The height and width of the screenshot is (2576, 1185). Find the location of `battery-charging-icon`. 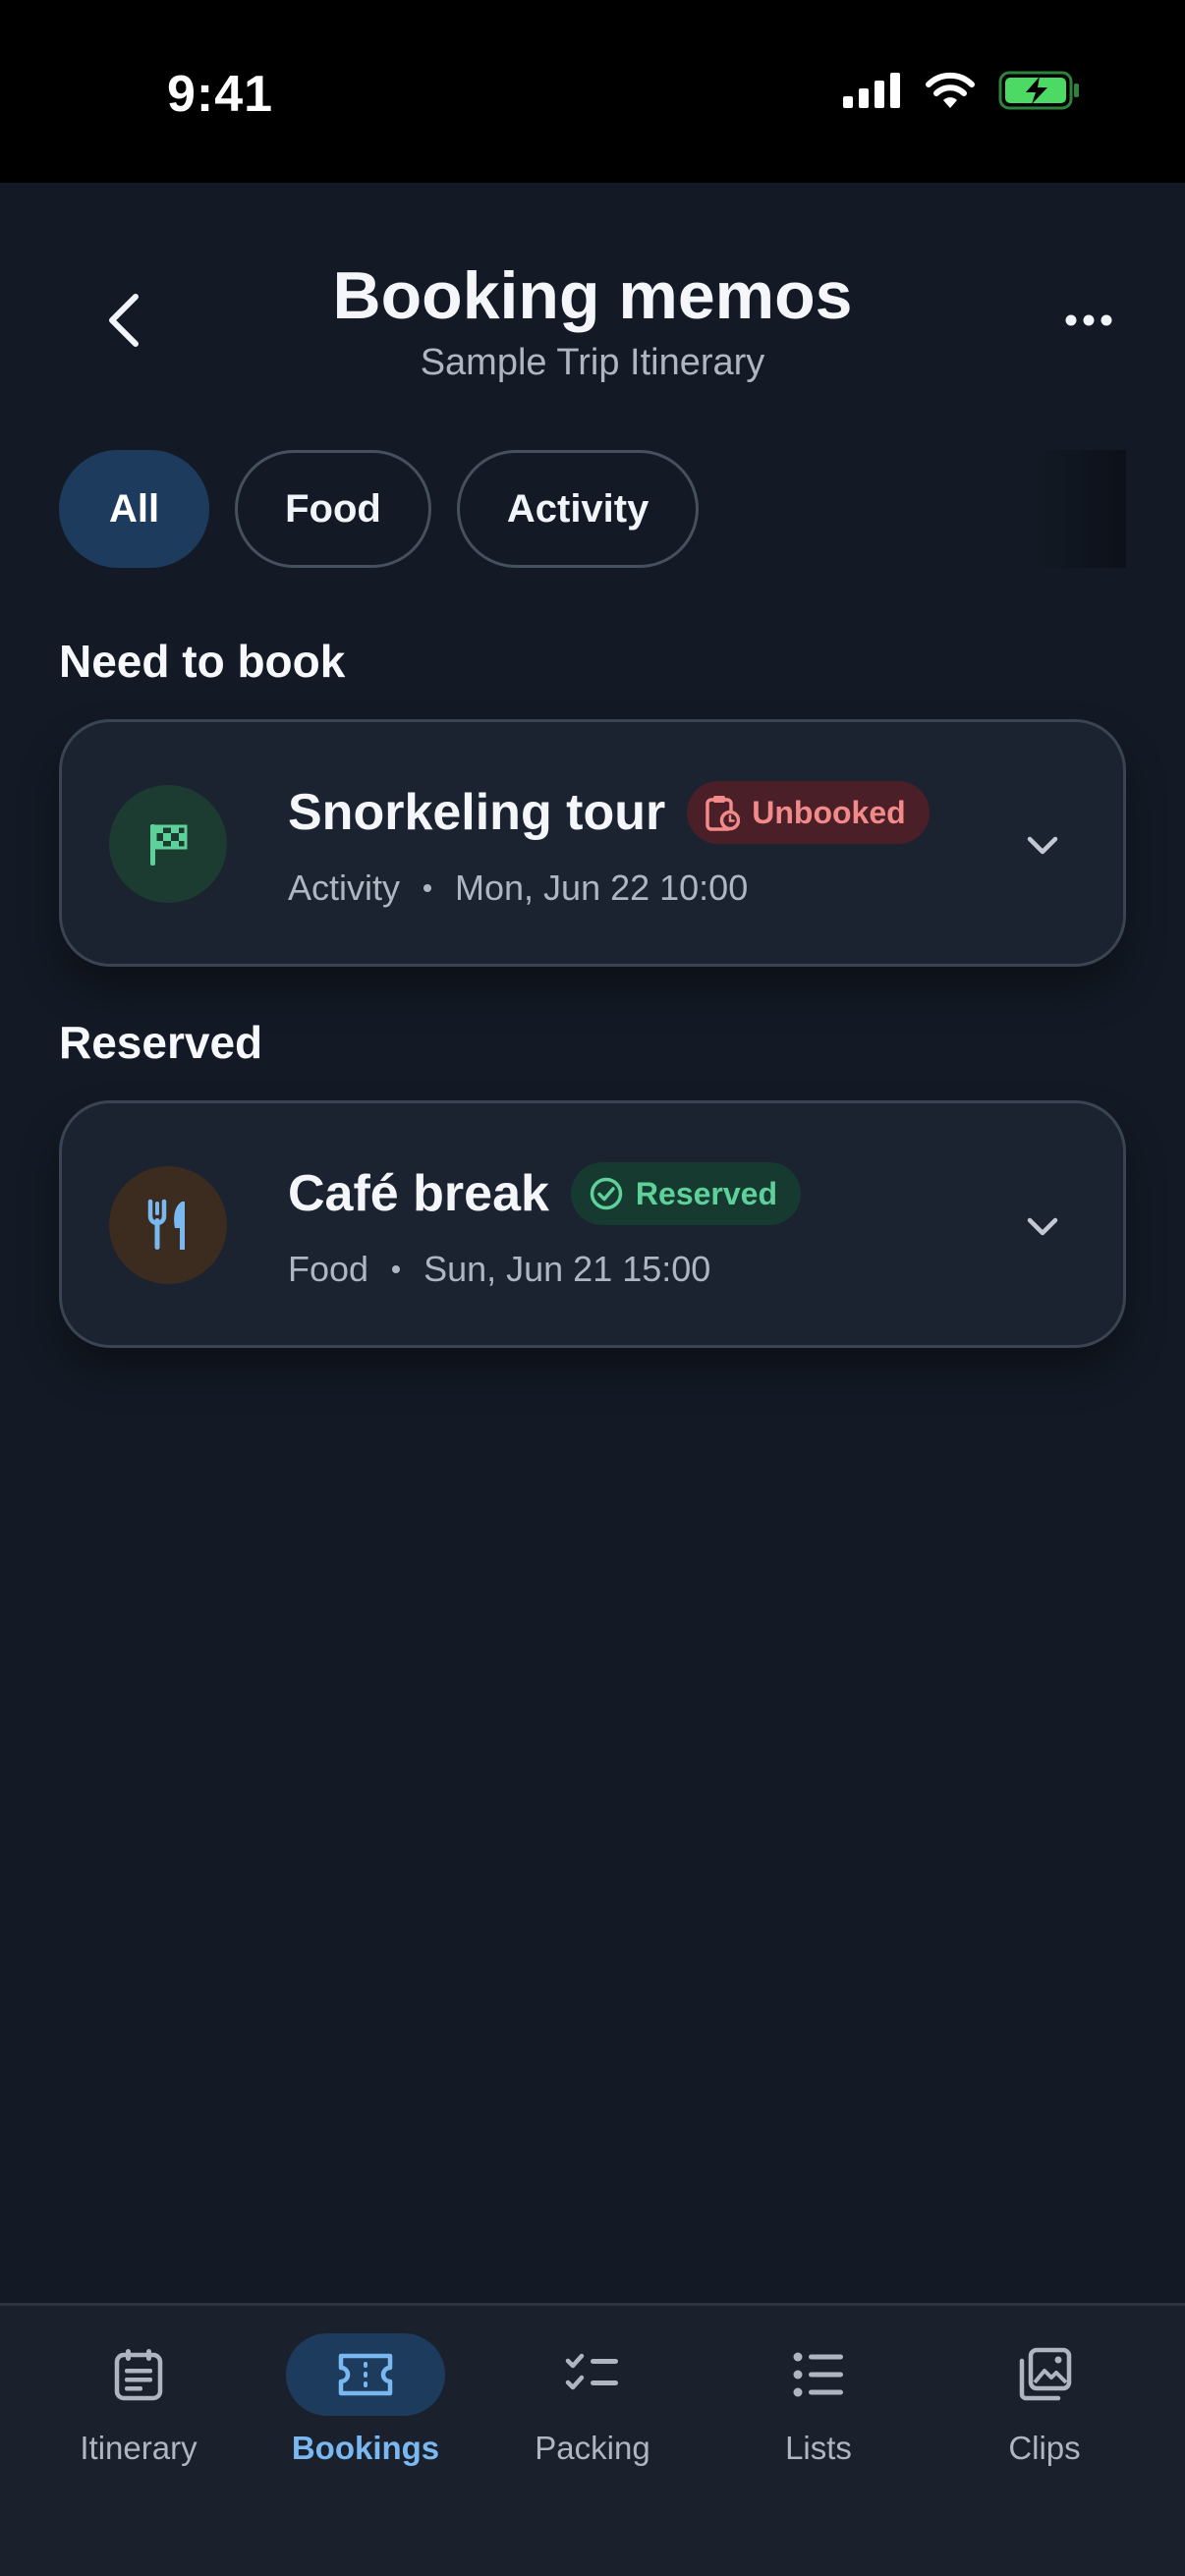

battery-charging-icon is located at coordinates (1038, 90).